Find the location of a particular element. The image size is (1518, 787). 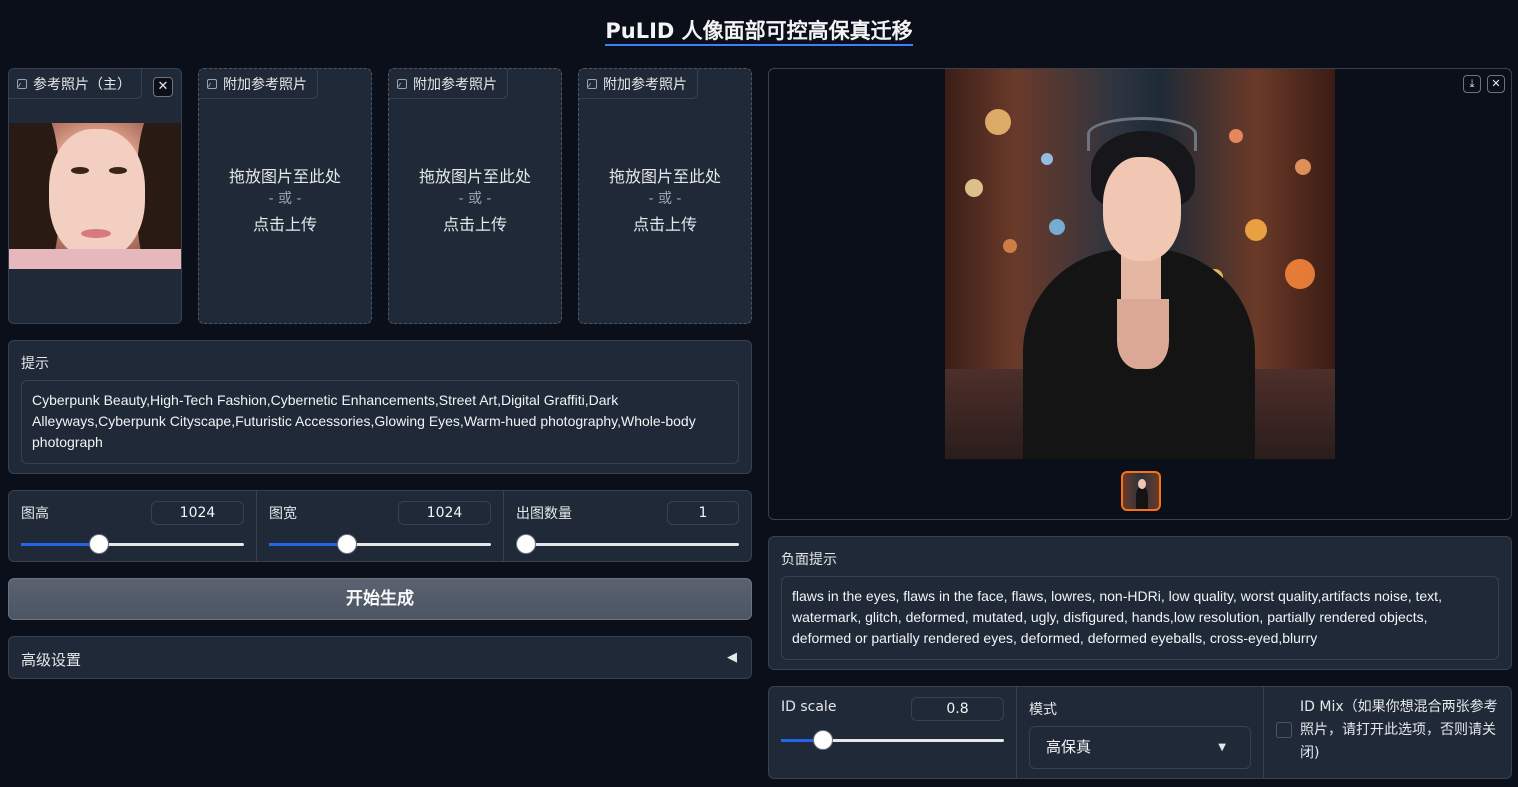

extra-reference-tab-1: 附加参考照片 is located at coordinates (258, 84).